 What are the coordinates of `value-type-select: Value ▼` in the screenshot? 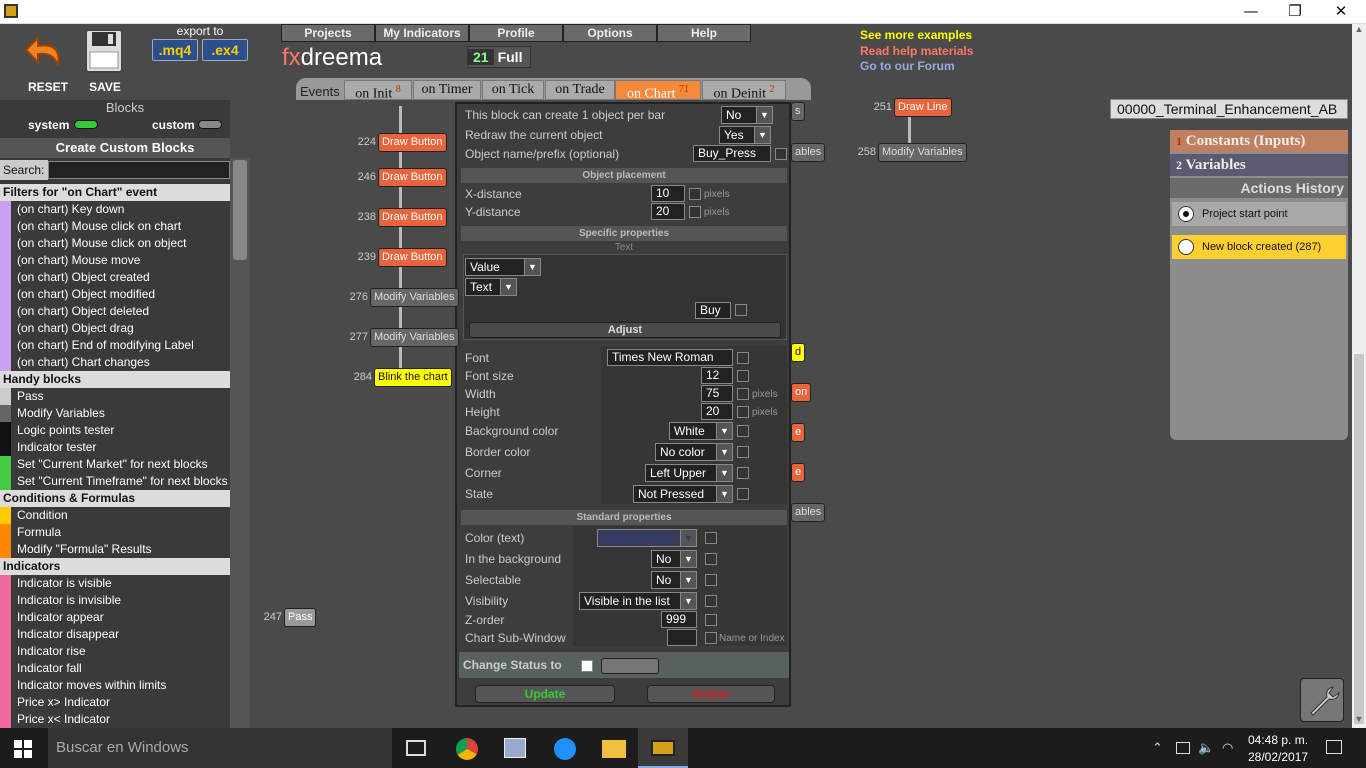 It's located at (503, 267).